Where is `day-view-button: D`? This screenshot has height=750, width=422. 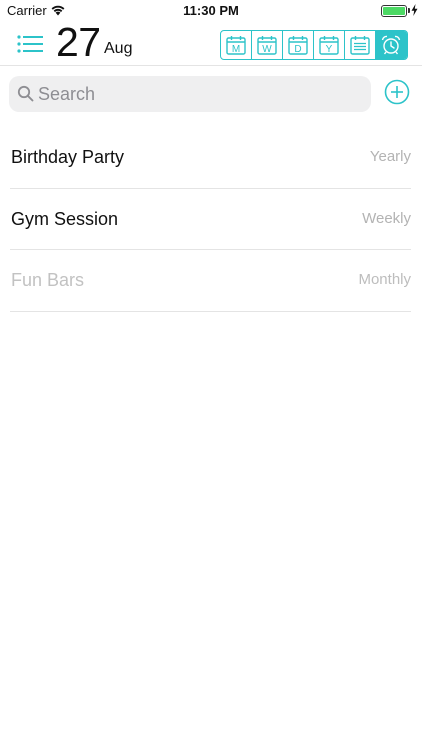
day-view-button: D is located at coordinates (298, 45).